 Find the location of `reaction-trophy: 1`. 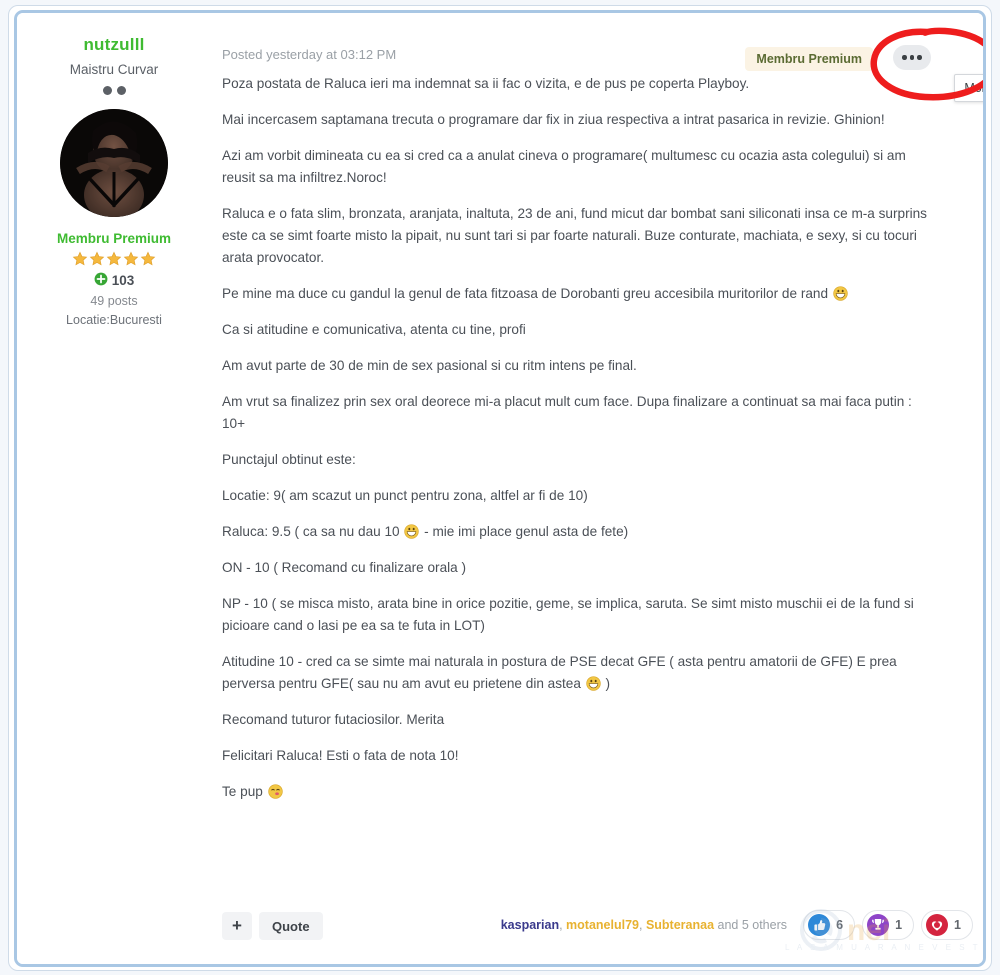

reaction-trophy: 1 is located at coordinates (888, 925).